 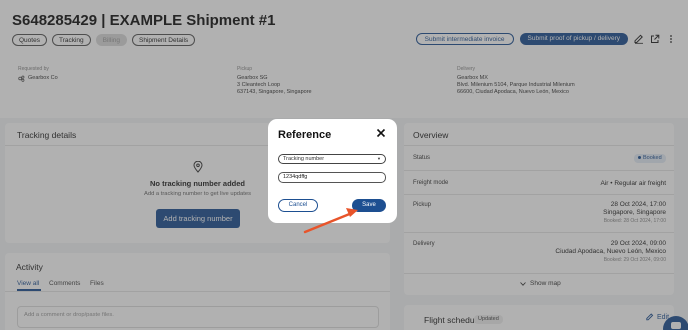 I want to click on arrow-shaft, so click(x=328, y=222).